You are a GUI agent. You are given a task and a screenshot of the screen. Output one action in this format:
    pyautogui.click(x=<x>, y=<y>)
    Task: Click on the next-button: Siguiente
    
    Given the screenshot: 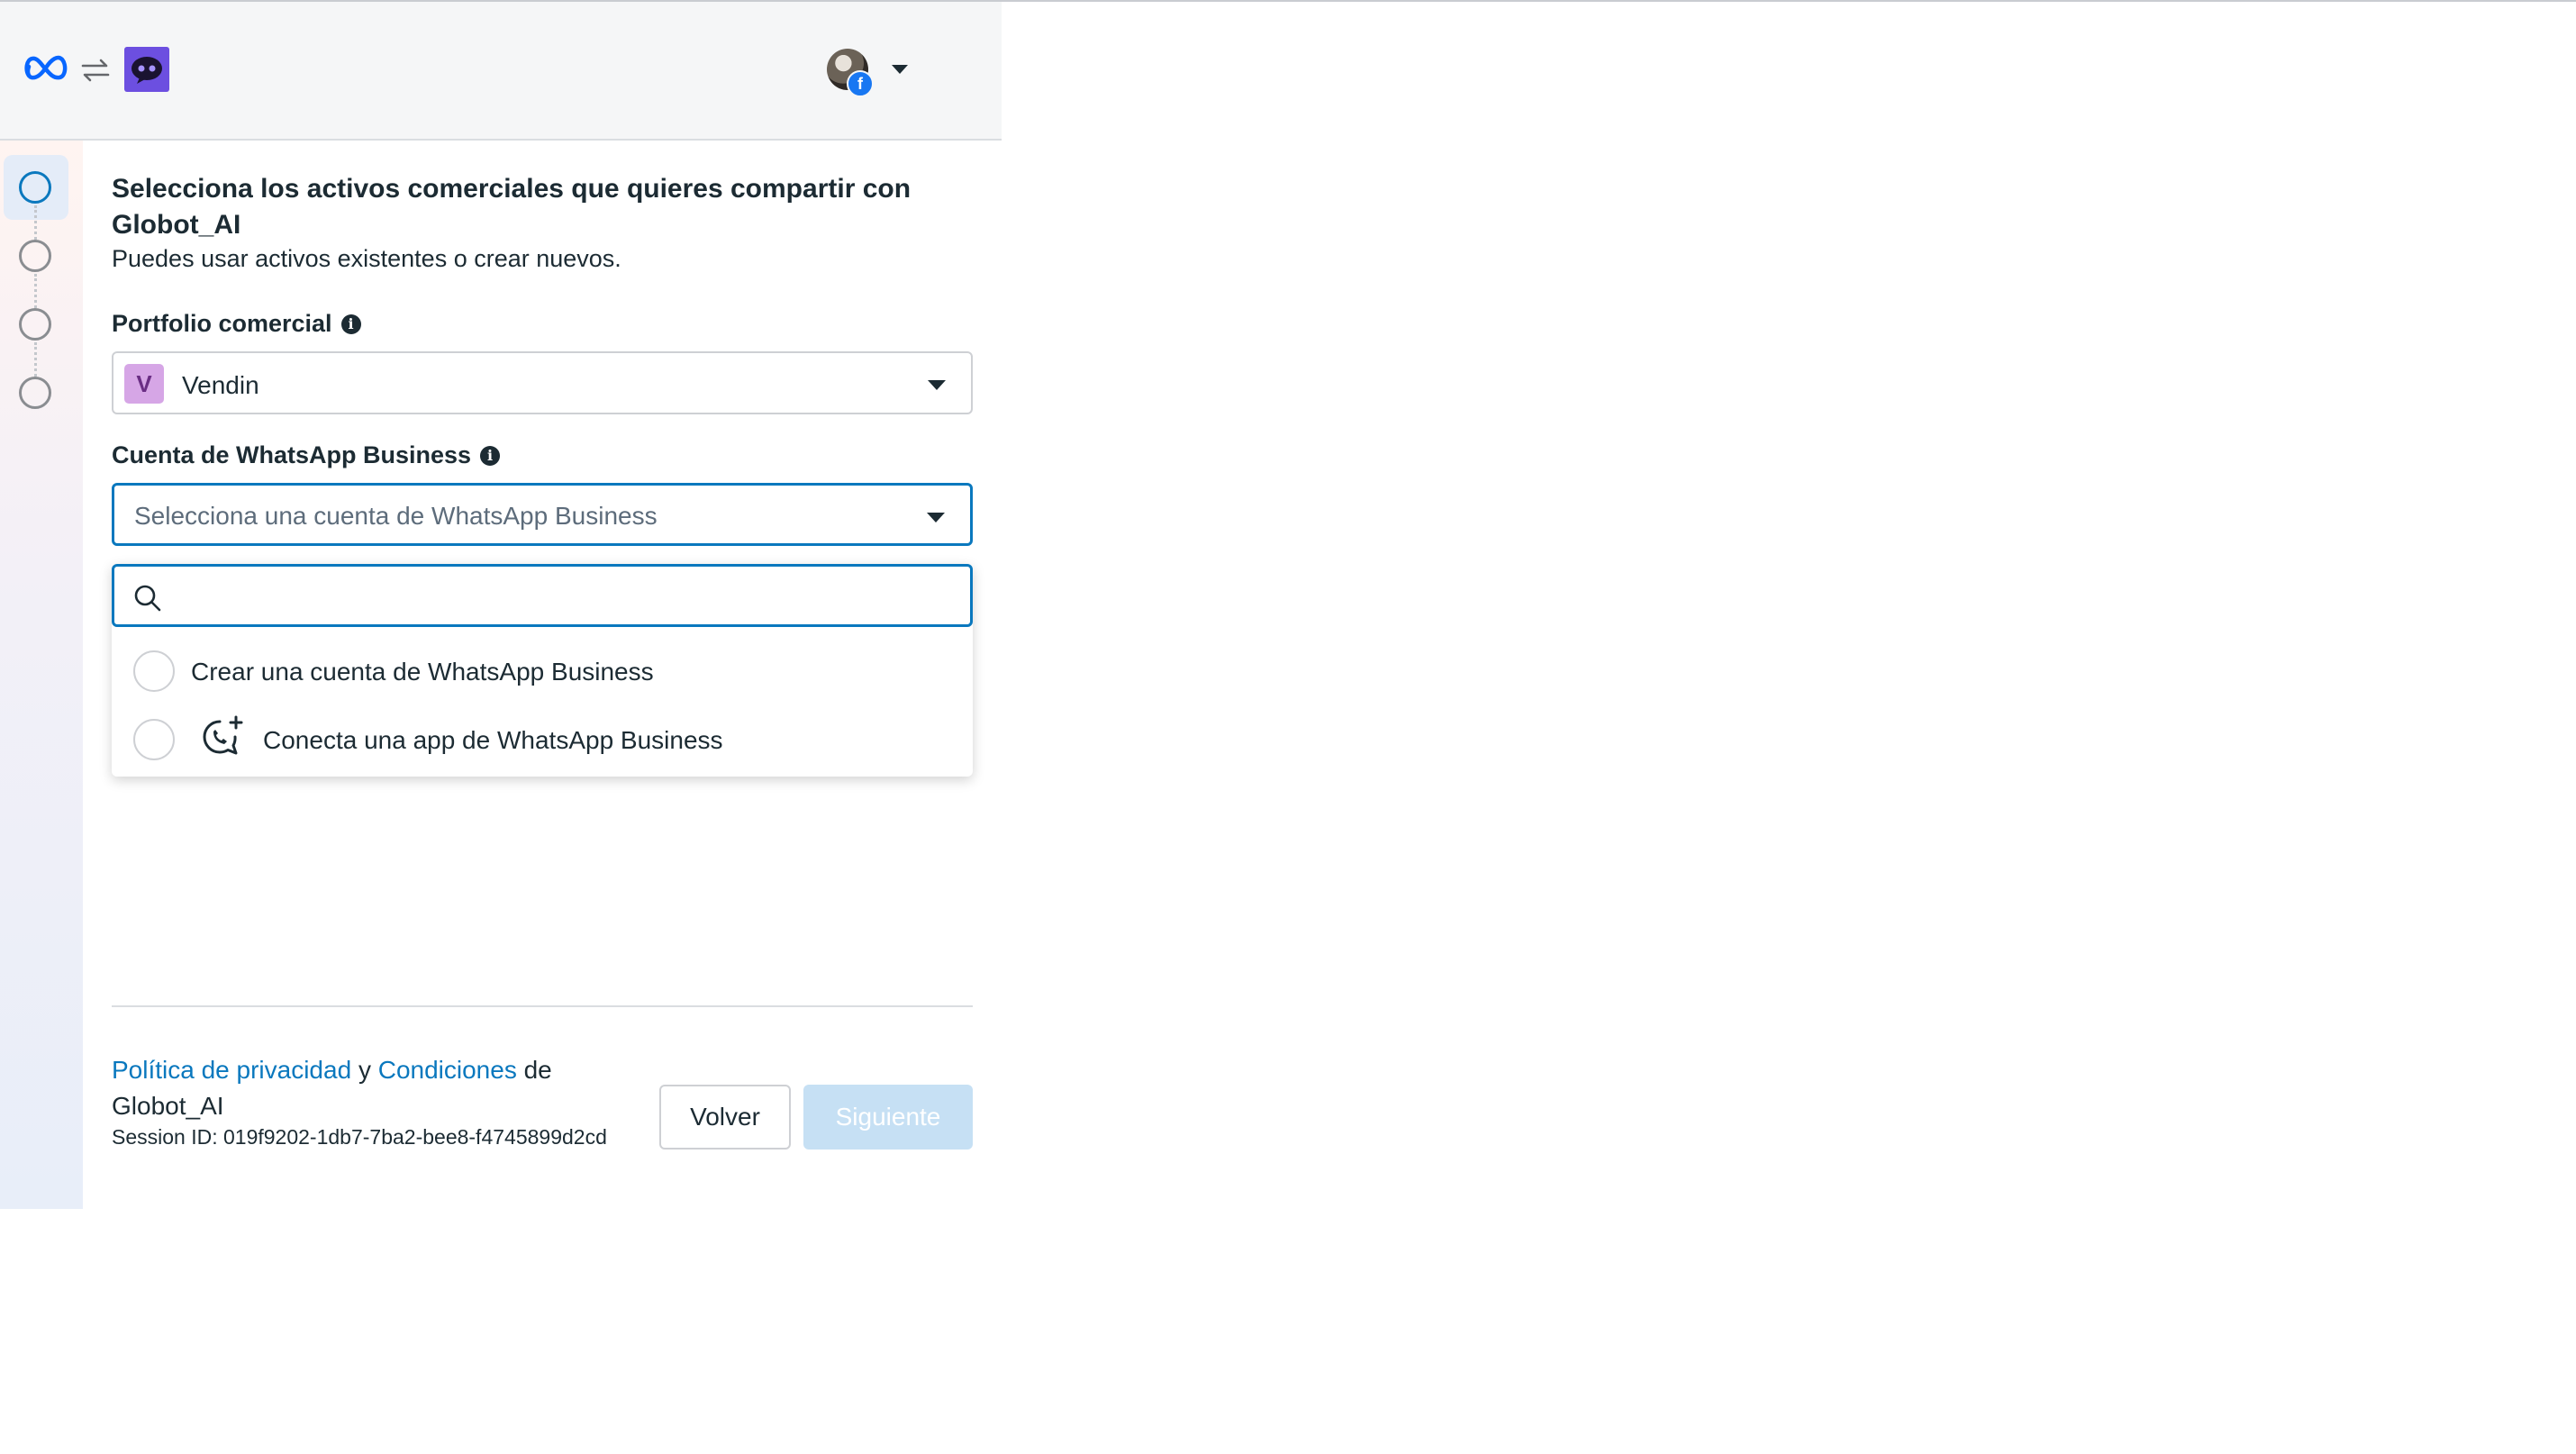 What is the action you would take?
    pyautogui.click(x=888, y=1118)
    